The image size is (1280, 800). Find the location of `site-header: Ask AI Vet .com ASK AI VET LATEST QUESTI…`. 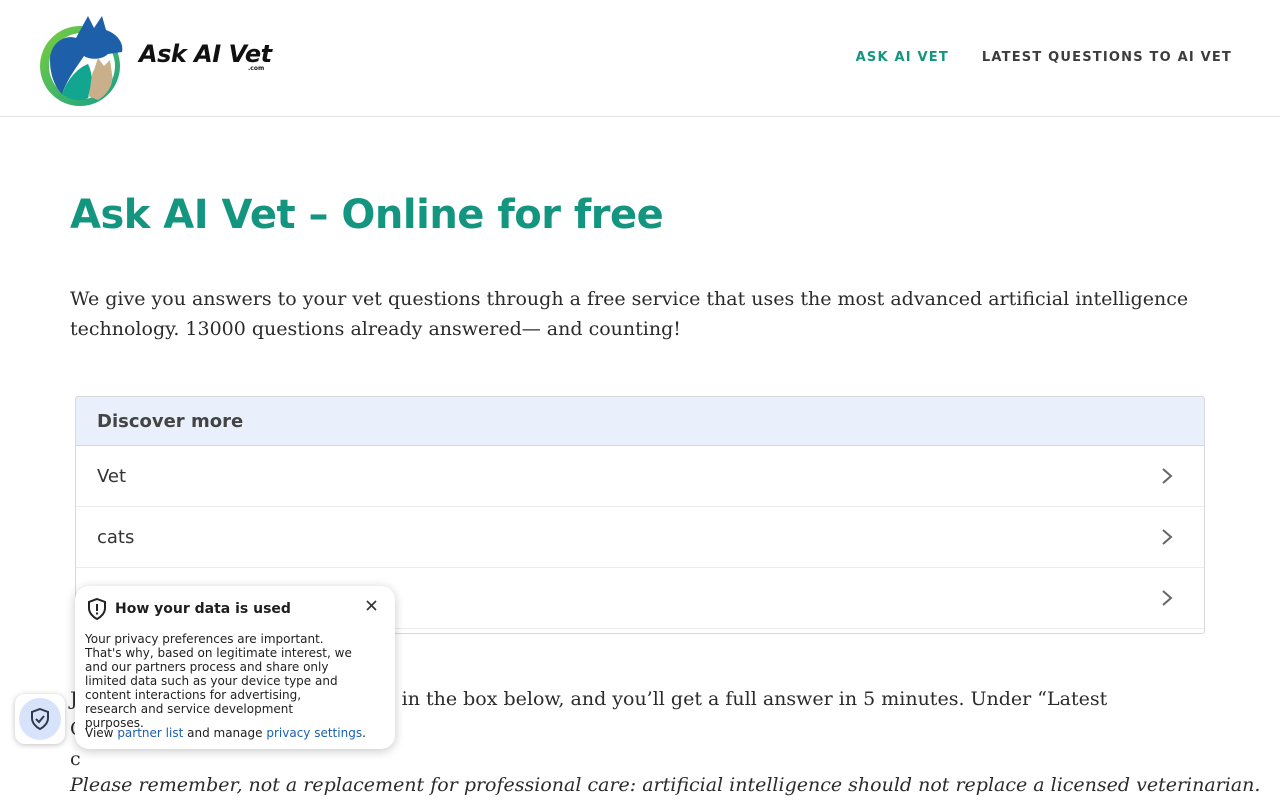

site-header: Ask AI Vet .com ASK AI VET LATEST QUESTI… is located at coordinates (640, 58).